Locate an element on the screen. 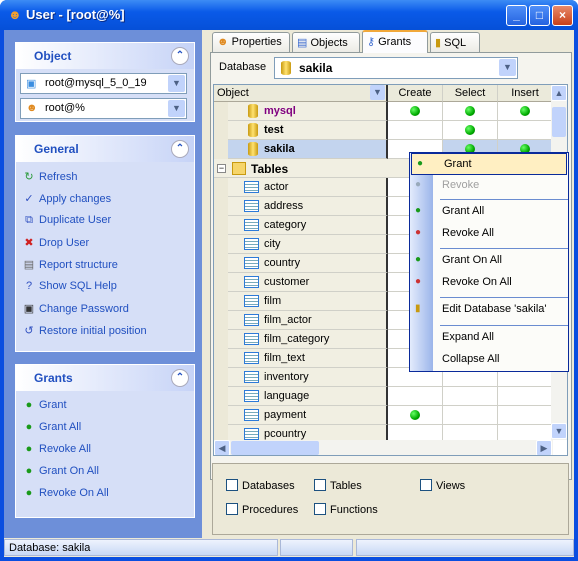 The height and width of the screenshot is (561, 578). link-duplicate-user: ⧉ Duplicate User is located at coordinates (66, 224).